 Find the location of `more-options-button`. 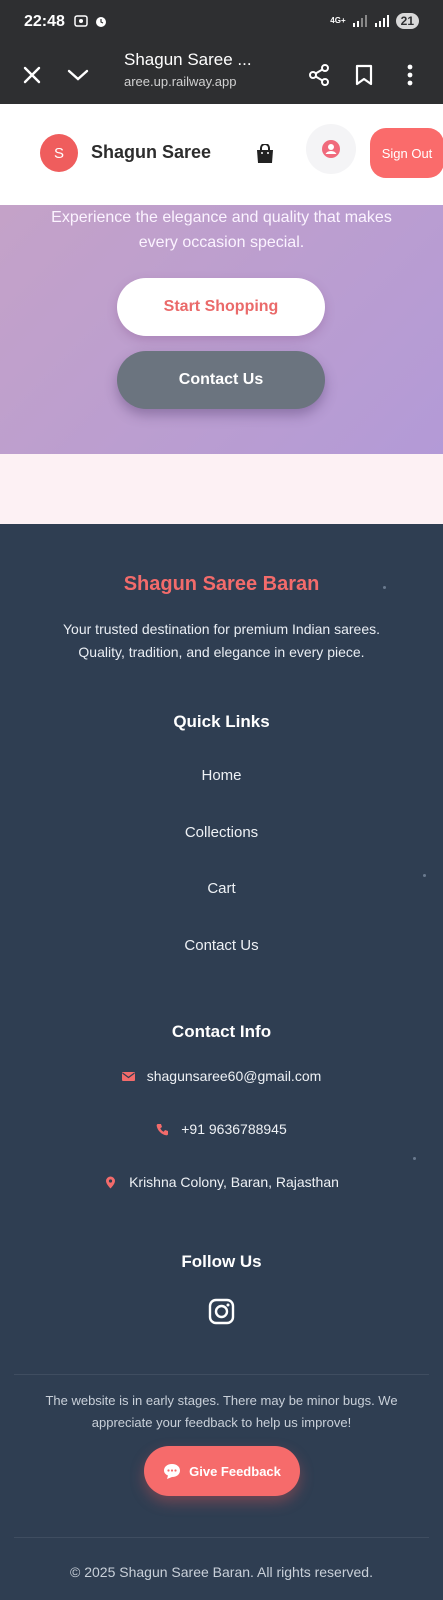

more-options-button is located at coordinates (410, 75).